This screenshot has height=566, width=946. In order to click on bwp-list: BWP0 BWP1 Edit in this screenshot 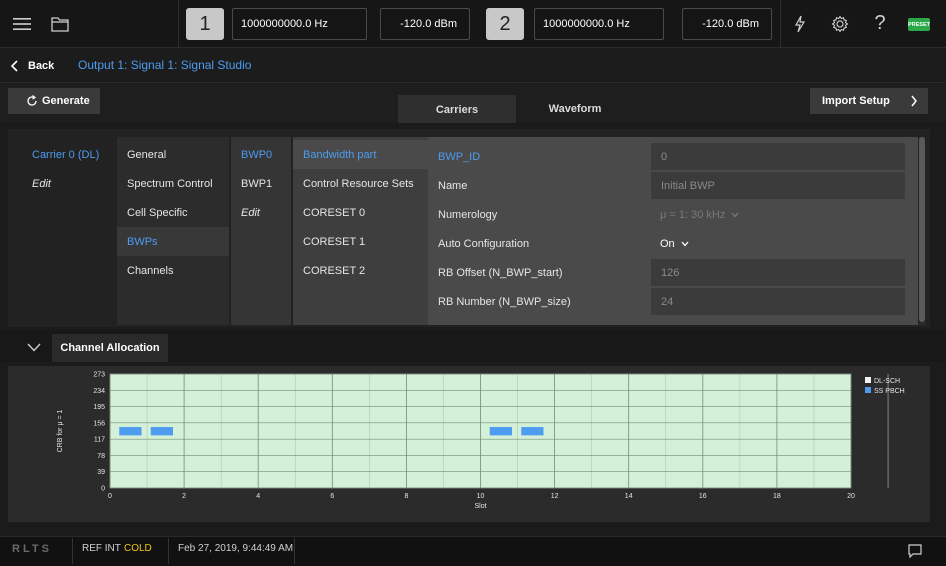, I will do `click(261, 231)`.